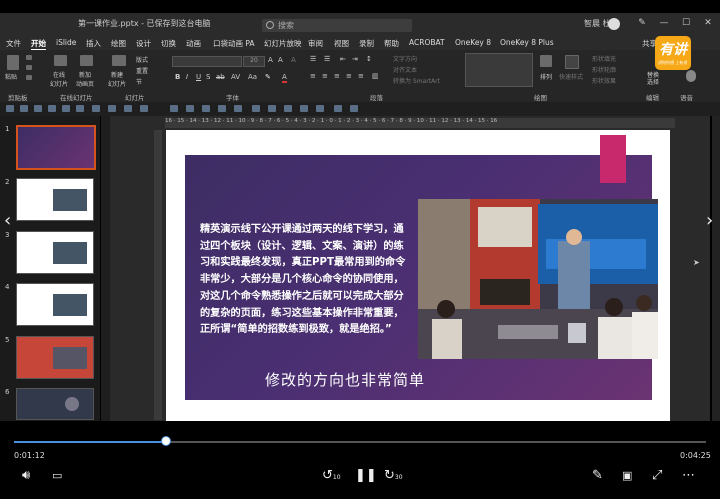  Describe the element at coordinates (142, 70) in the screenshot. I see `reset-button: 重置` at that location.